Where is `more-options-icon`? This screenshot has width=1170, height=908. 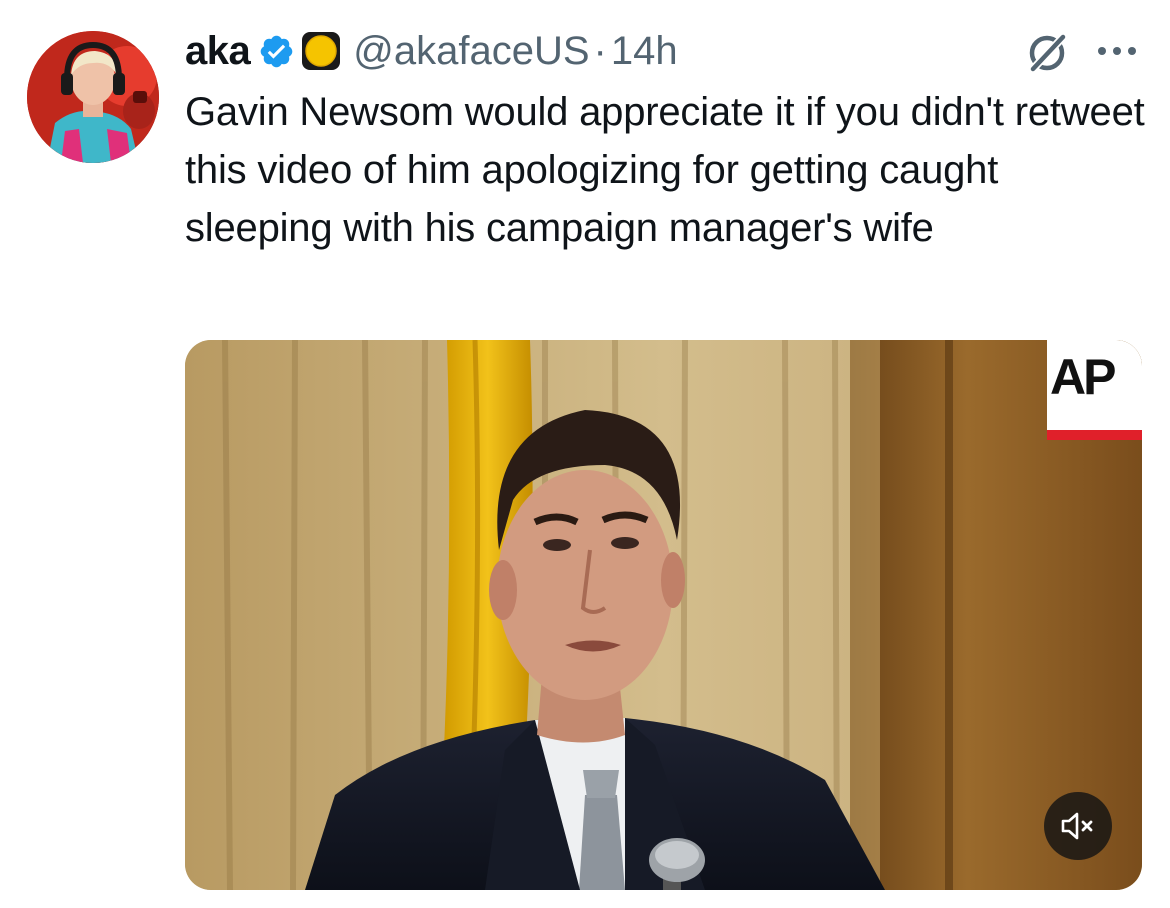
more-options-icon is located at coordinates (1117, 51).